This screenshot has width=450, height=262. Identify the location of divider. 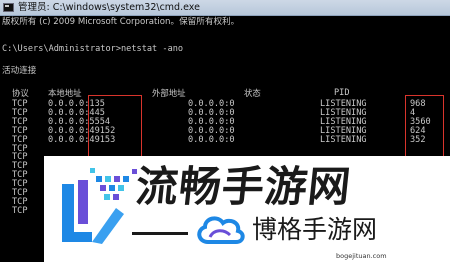
(160, 233).